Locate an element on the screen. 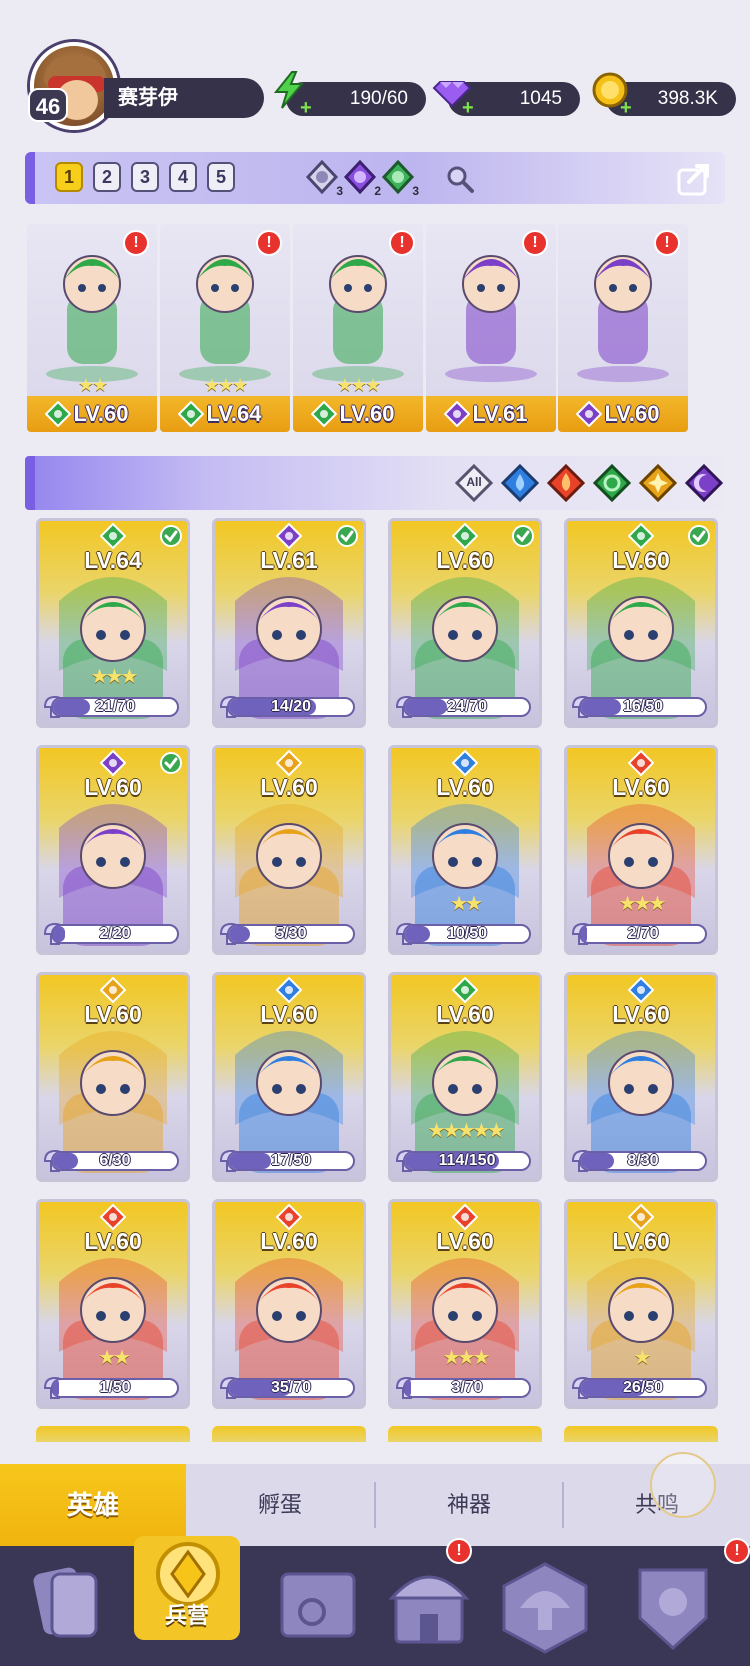 The image size is (750, 1666). top-bar: 赛芽伊 46 + 190/60 + 1045 + 398.3K is located at coordinates (375, 70).